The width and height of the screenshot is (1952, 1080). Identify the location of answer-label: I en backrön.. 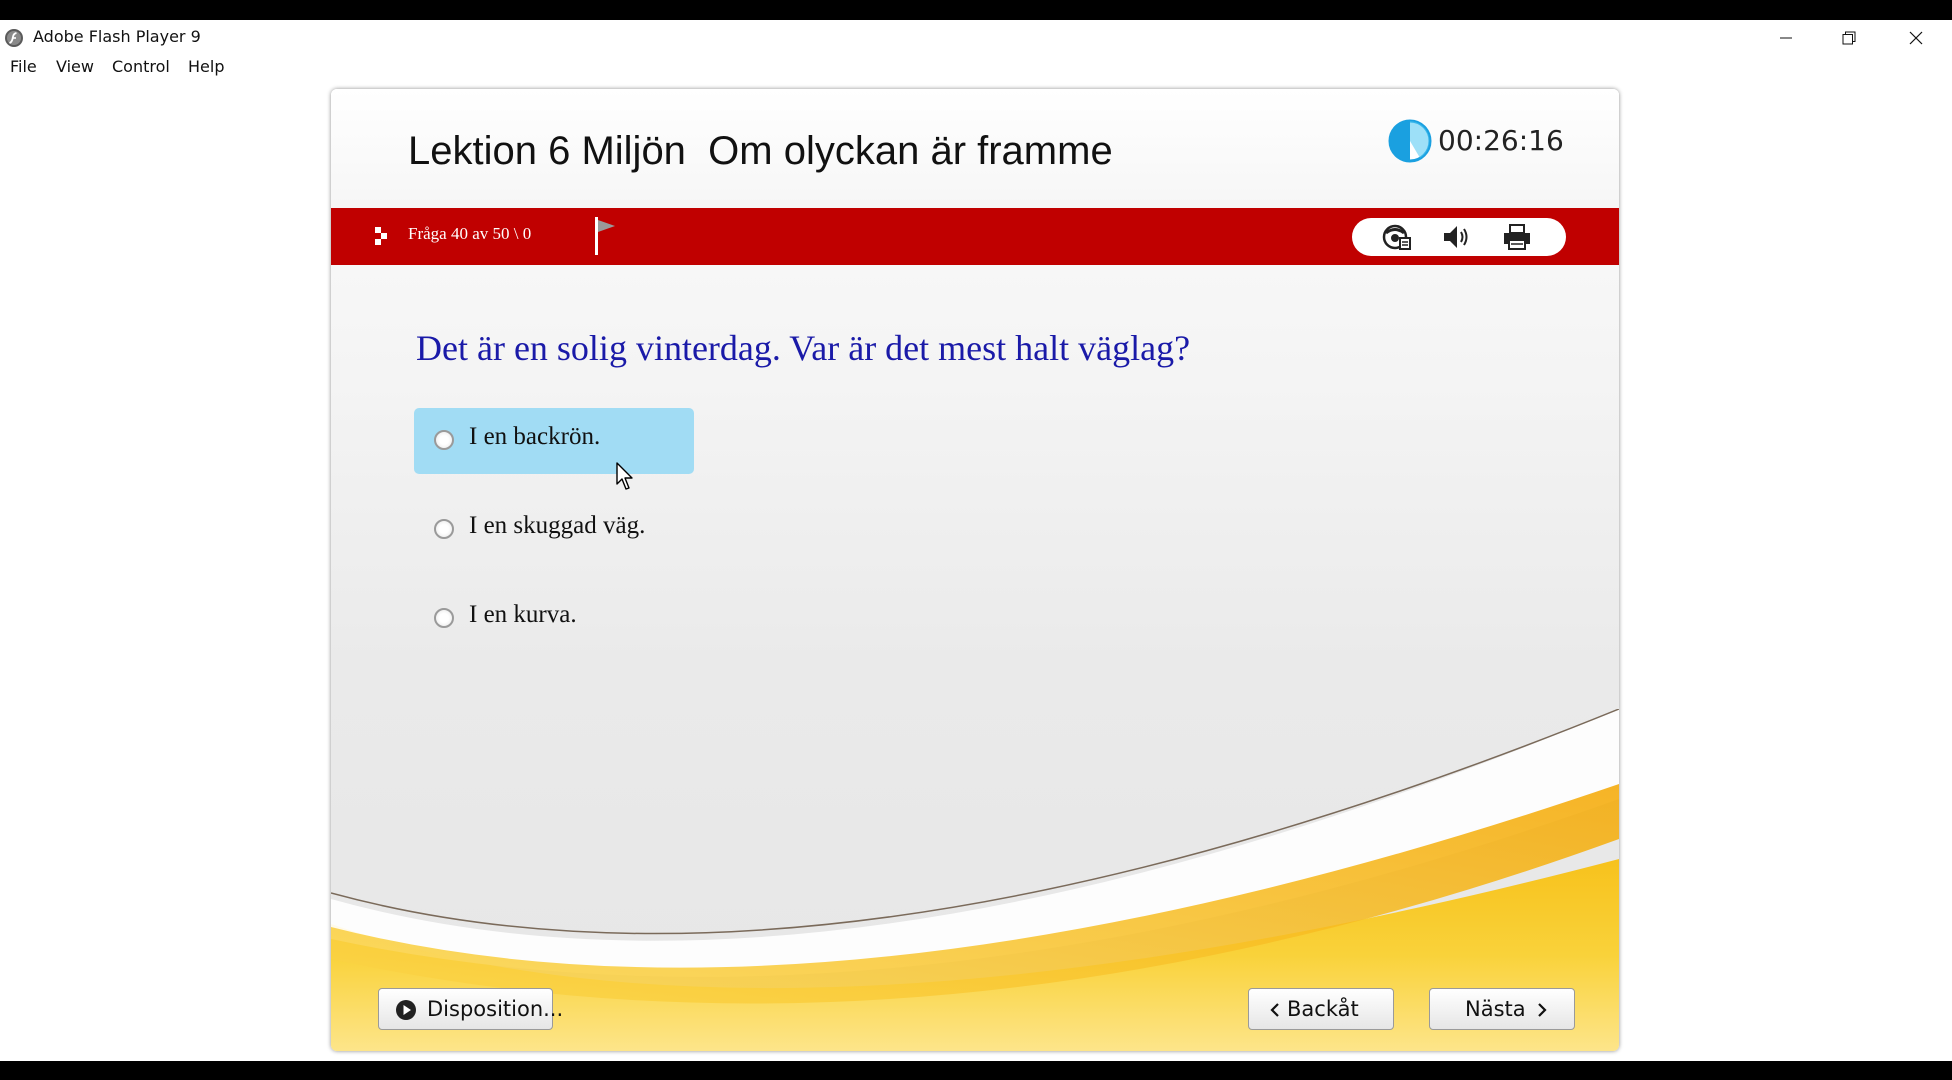
(535, 436).